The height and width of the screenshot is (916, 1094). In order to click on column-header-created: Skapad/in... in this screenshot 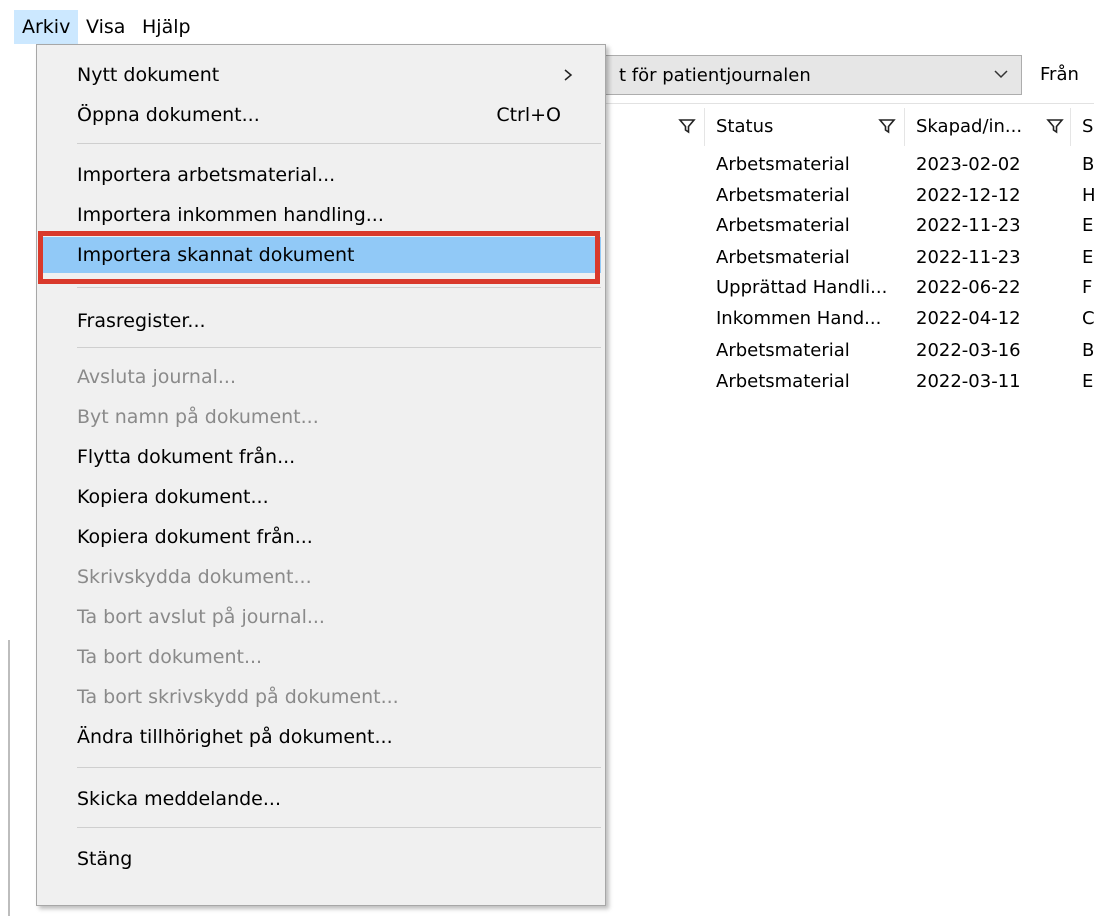, I will do `click(969, 126)`.